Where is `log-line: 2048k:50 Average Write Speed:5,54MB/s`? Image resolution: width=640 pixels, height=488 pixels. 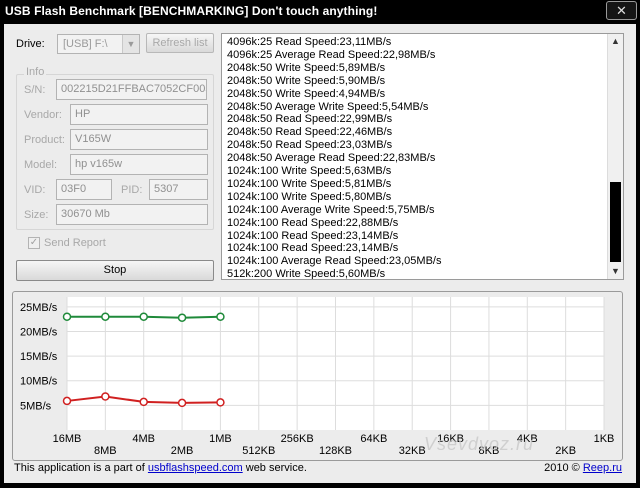
log-line: 2048k:50 Average Write Speed:5,54MB/s is located at coordinates (328, 106).